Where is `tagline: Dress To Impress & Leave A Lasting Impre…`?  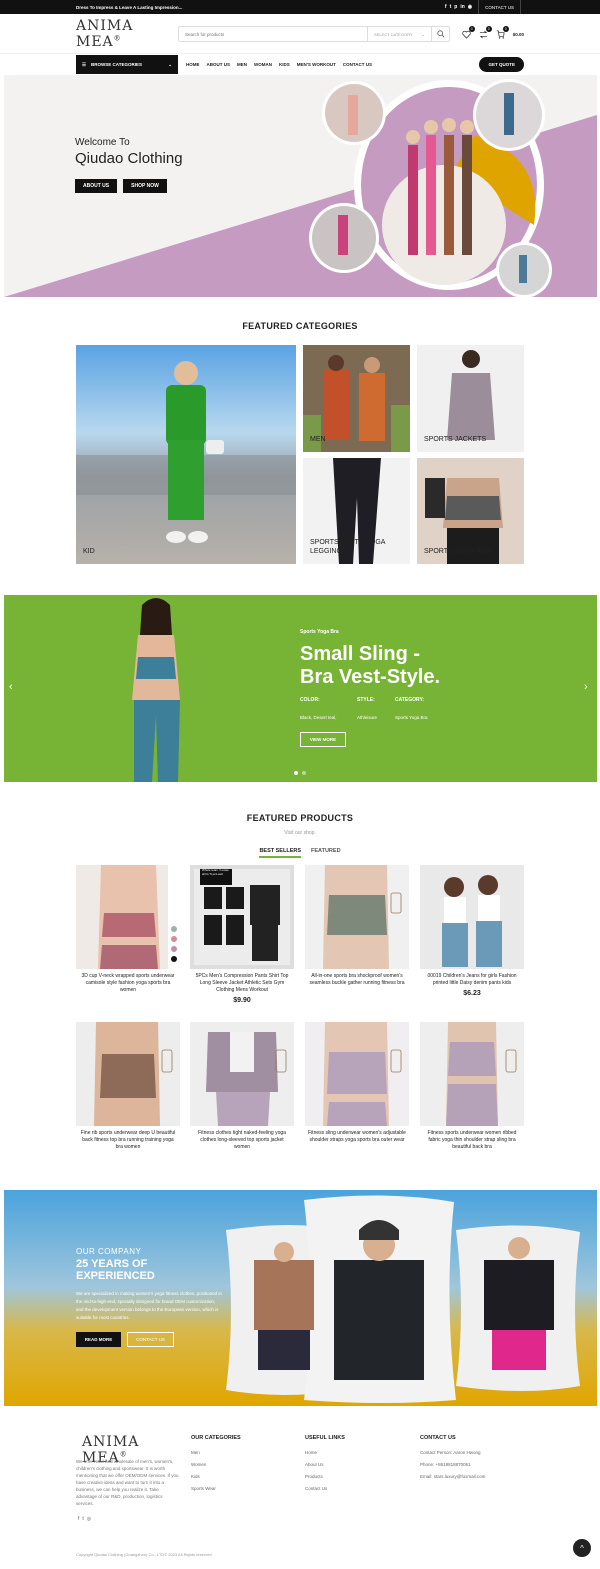
tagline: Dress To Impress & Leave A Lasting Impre… is located at coordinates (129, 7).